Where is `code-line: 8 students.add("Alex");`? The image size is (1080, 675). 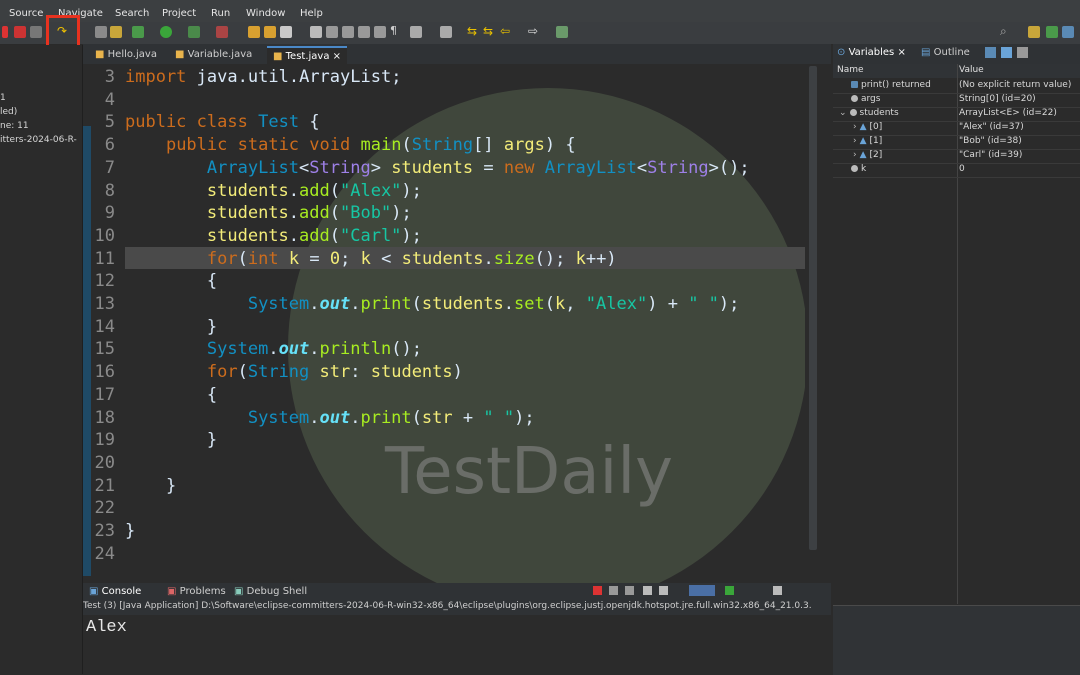
code-line: 8 students.add("Alex"); is located at coordinates (443, 191).